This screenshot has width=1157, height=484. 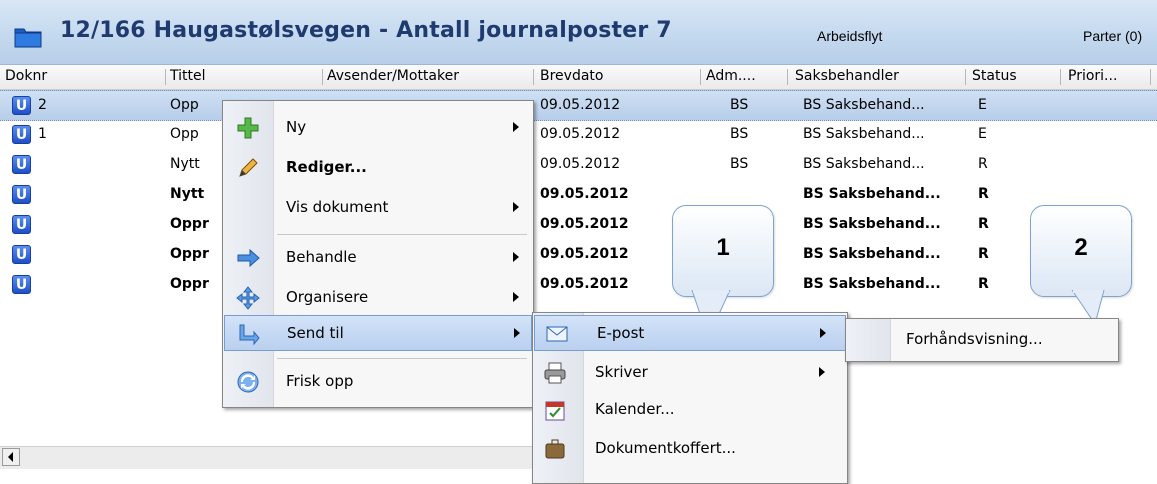 What do you see at coordinates (378, 382) in the screenshot?
I see `menu-item-frisk-opp: Frisk opp` at bounding box center [378, 382].